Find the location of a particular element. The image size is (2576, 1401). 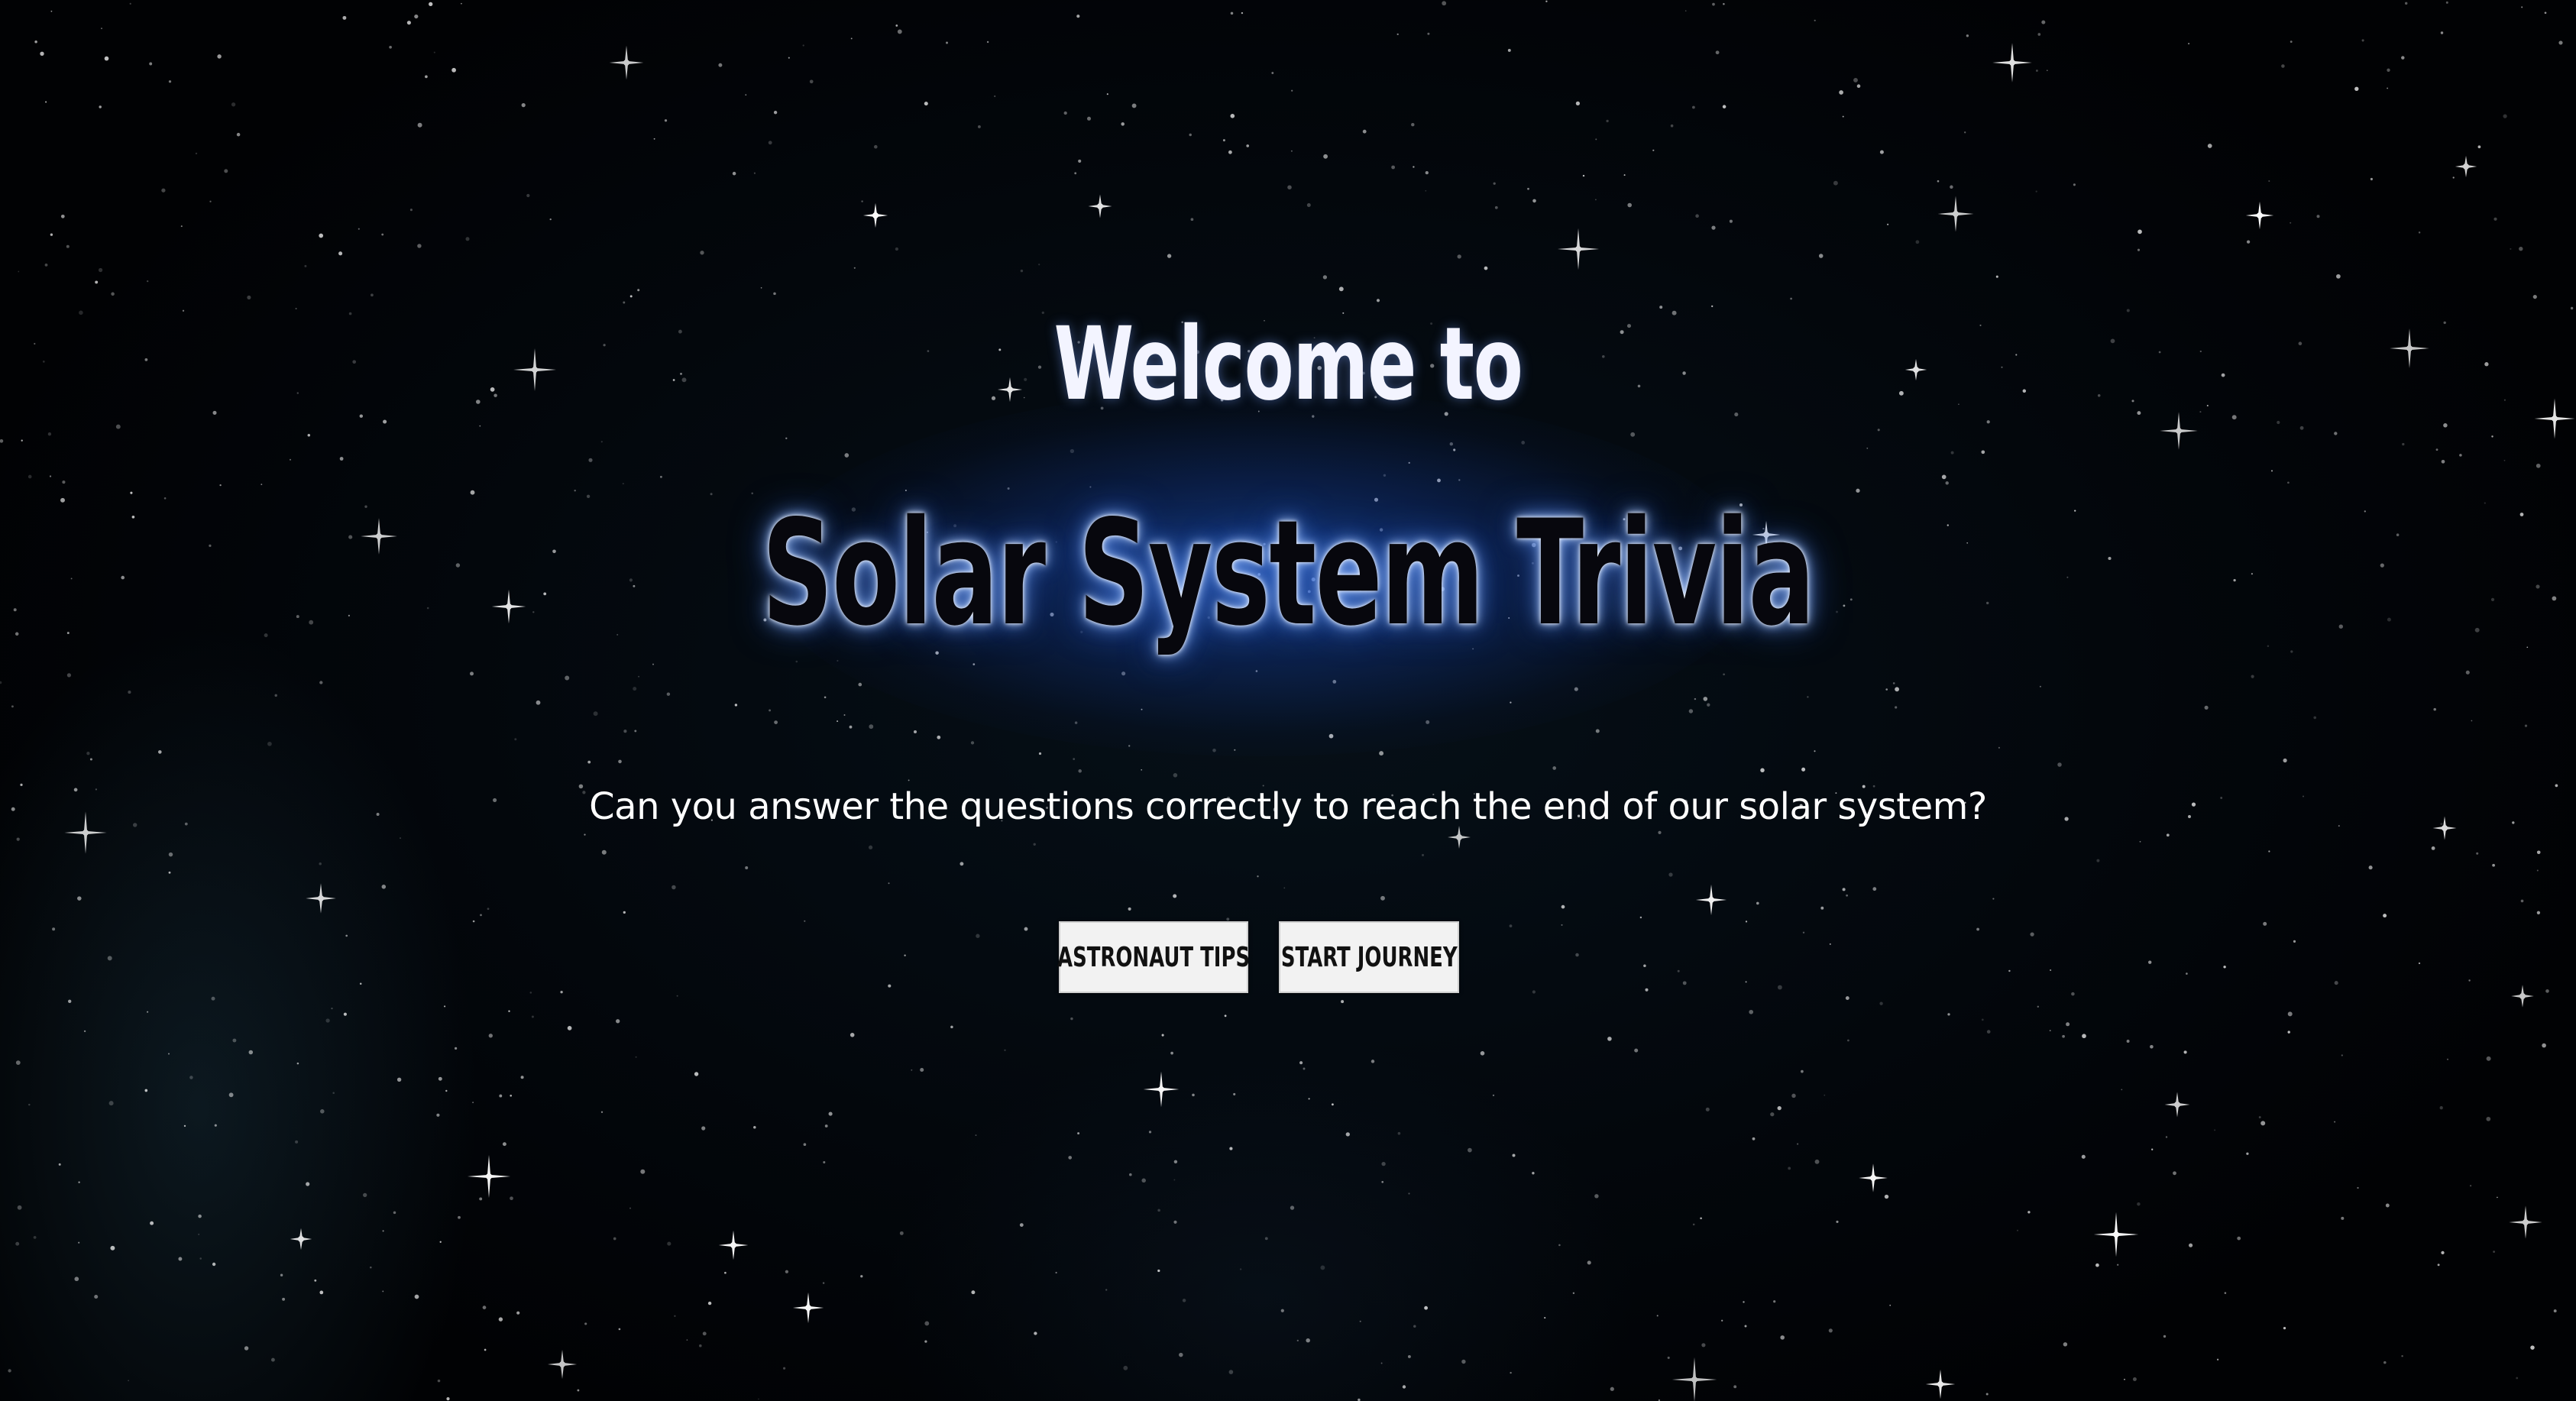

game-title: Solar System Trivia is located at coordinates (1288, 573).